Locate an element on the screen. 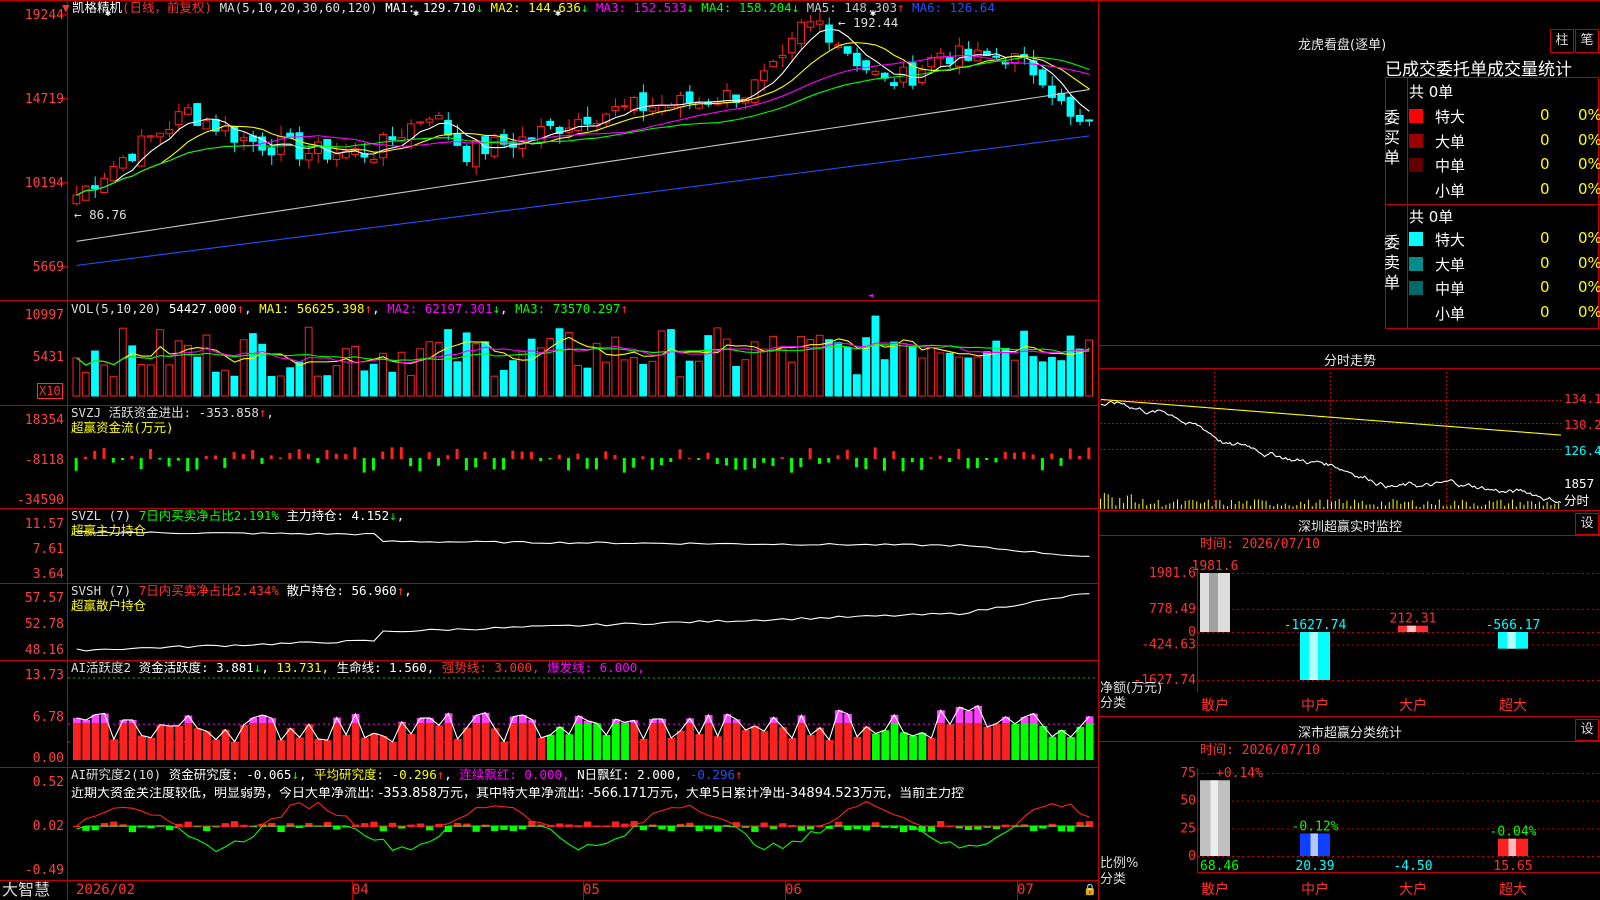 The image size is (1600, 900). row-label: 中单 is located at coordinates (1450, 166).